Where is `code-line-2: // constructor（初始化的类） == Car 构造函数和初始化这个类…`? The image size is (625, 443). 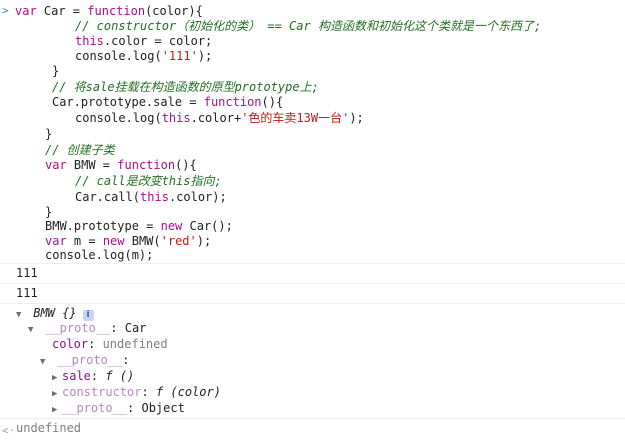
code-line-2: // constructor（初始化的类） == Car 构造函数和初始化这个类… is located at coordinates (308, 26).